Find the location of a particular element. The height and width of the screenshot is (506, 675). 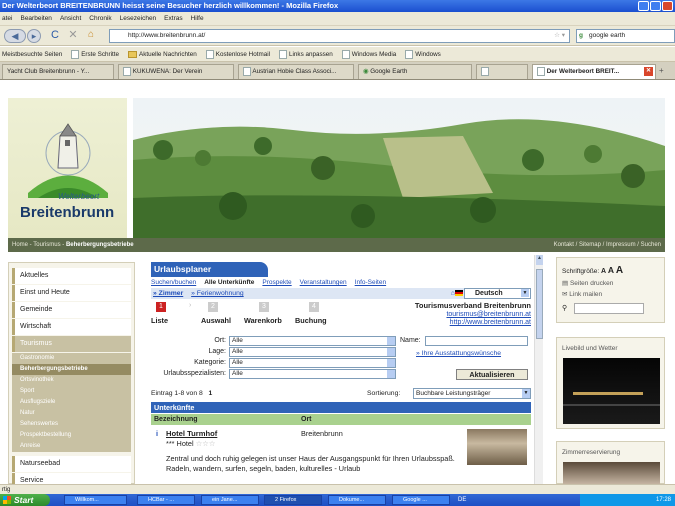

info-icon: i is located at coordinates (157, 434).